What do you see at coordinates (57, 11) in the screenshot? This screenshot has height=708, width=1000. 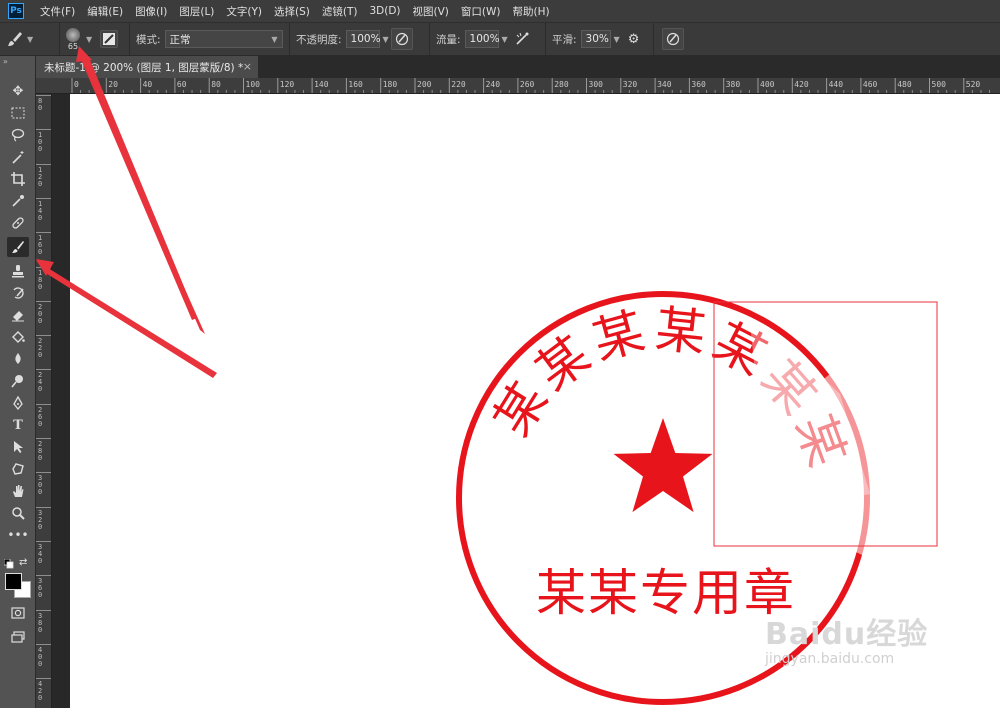 I see `menu-file: 文件(F)` at bounding box center [57, 11].